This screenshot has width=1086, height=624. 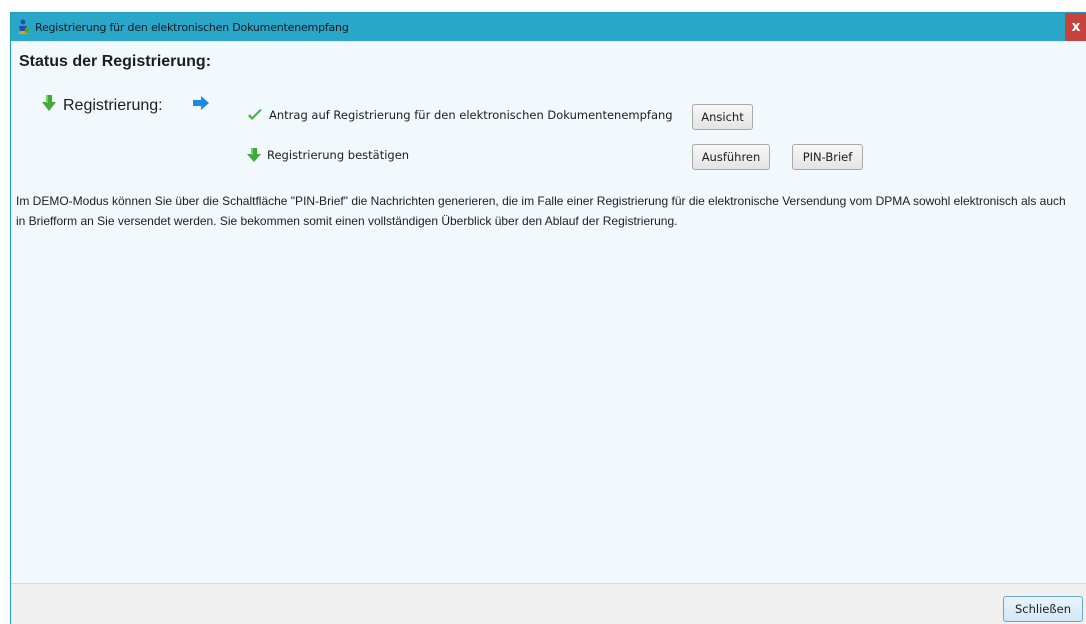 I want to click on registration-label: Registrierung:, so click(x=113, y=105).